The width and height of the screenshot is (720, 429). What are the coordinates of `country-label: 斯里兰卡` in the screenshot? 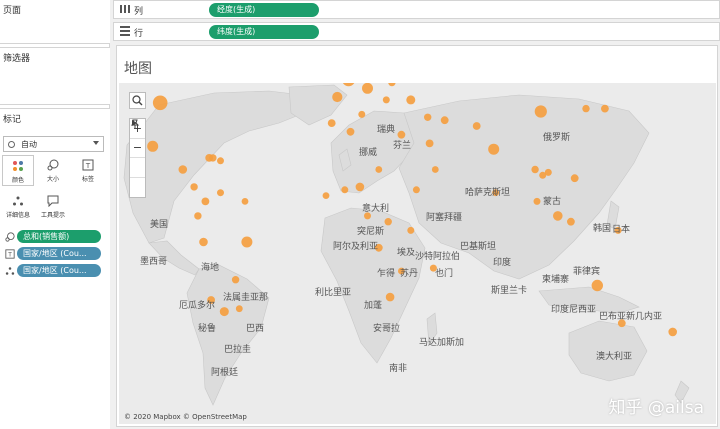 It's located at (509, 291).